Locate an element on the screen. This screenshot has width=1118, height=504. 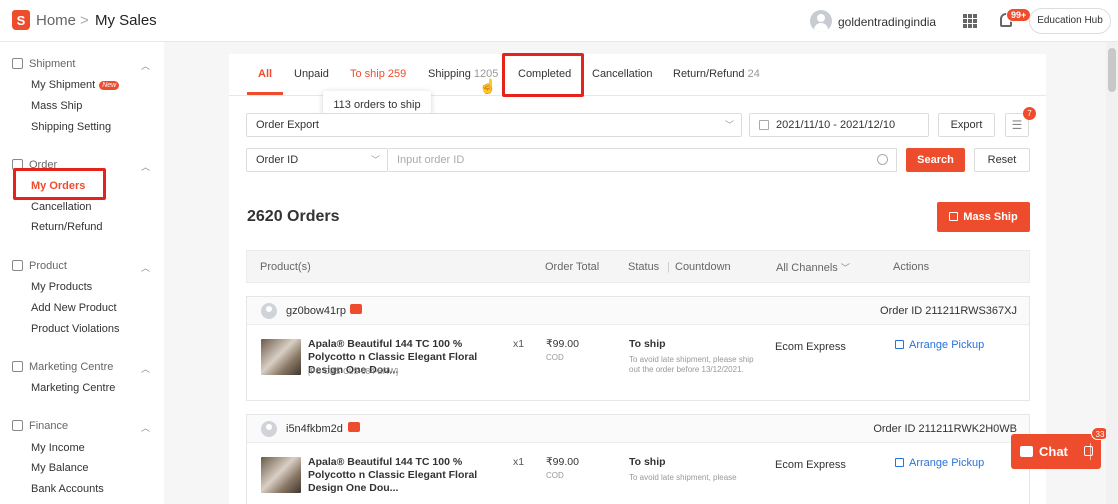
search-button: Search is located at coordinates (935, 160).